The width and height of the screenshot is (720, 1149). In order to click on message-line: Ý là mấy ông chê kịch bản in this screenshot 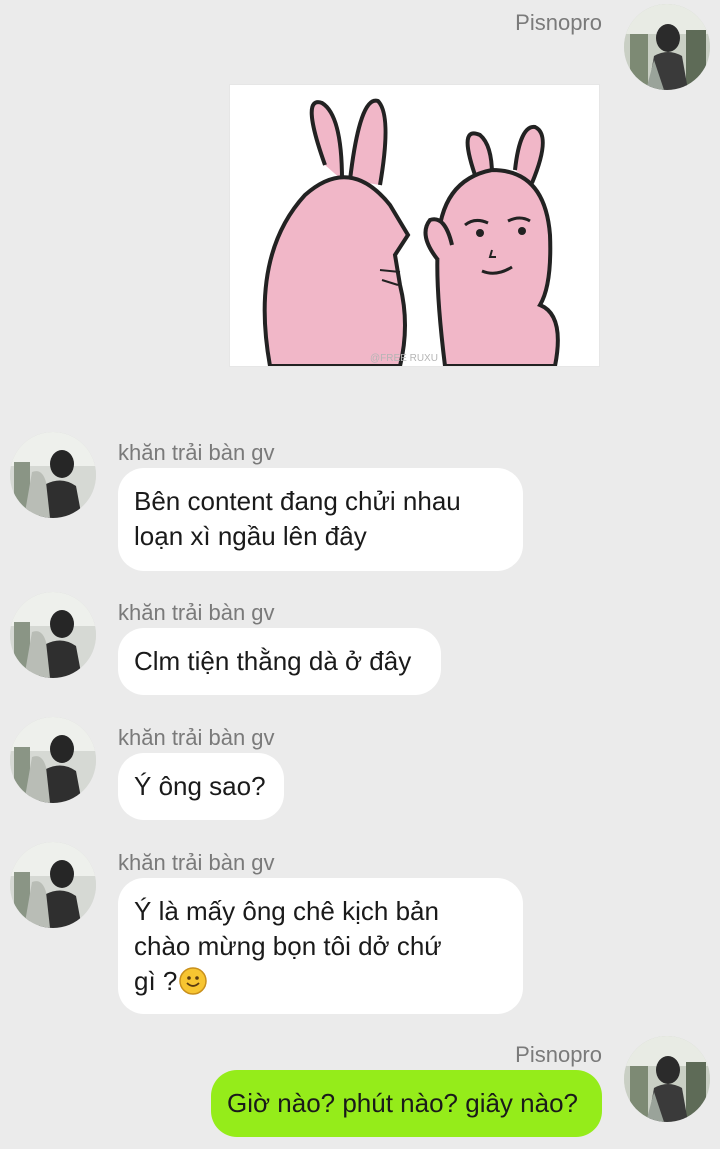, I will do `click(286, 911)`.